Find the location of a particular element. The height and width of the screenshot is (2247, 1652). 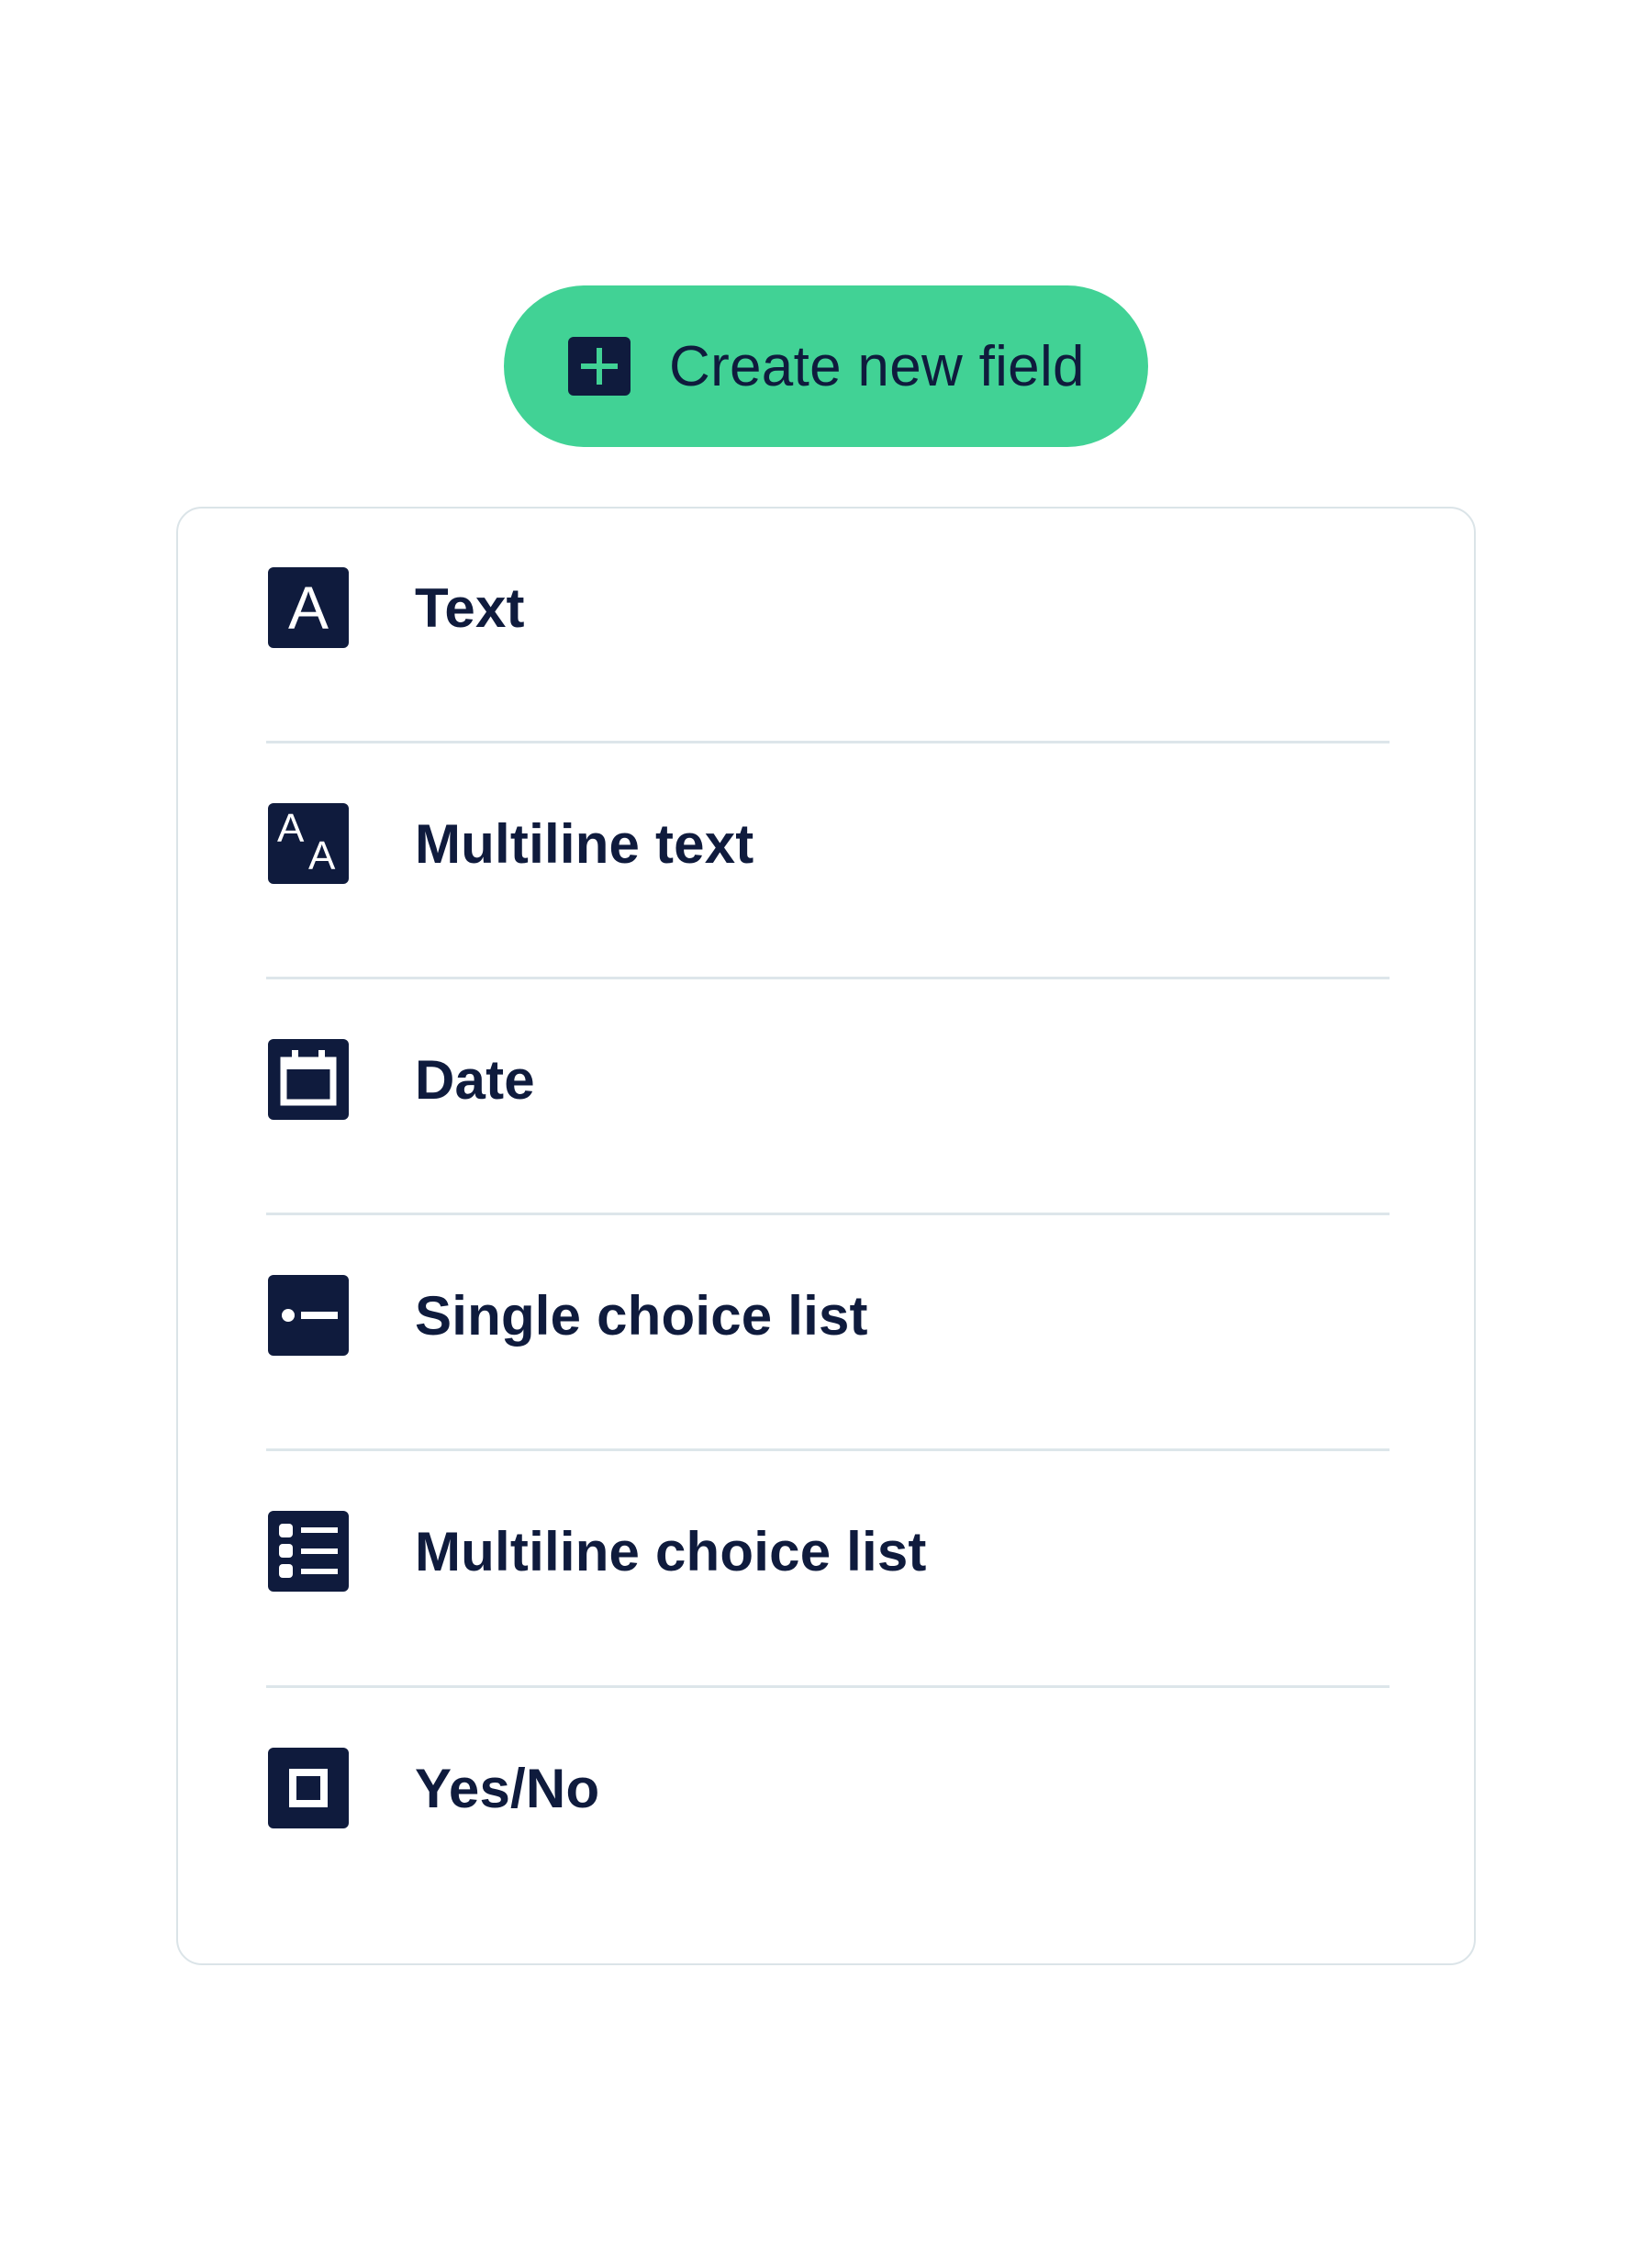

create-new-field-label: Create new field is located at coordinates (877, 366).